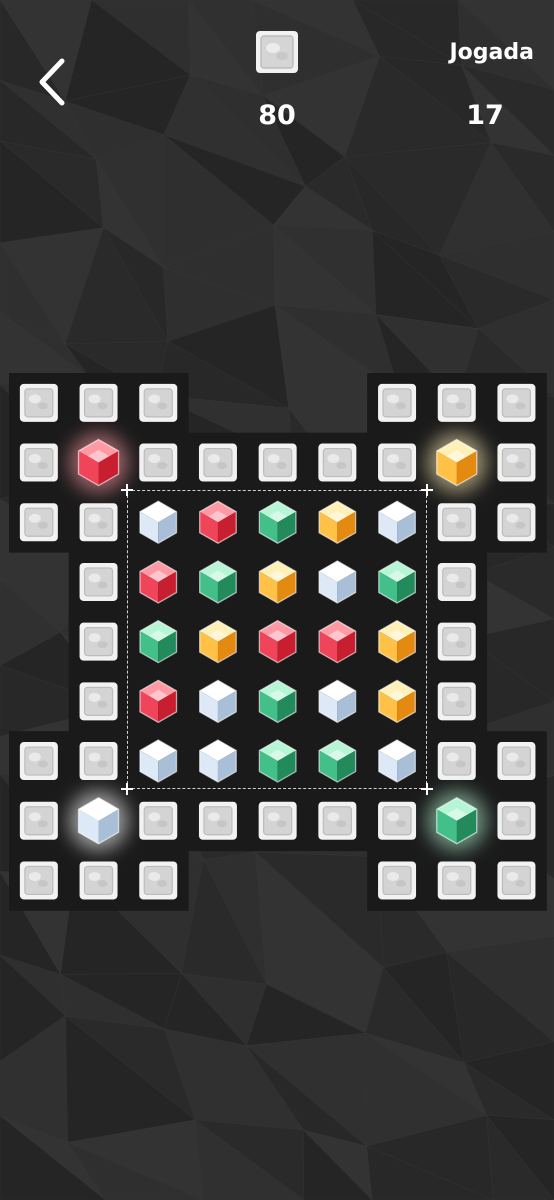 This screenshot has height=1200, width=554. Describe the element at coordinates (485, 115) in the screenshot. I see `moves-remaining-count: 17` at that location.